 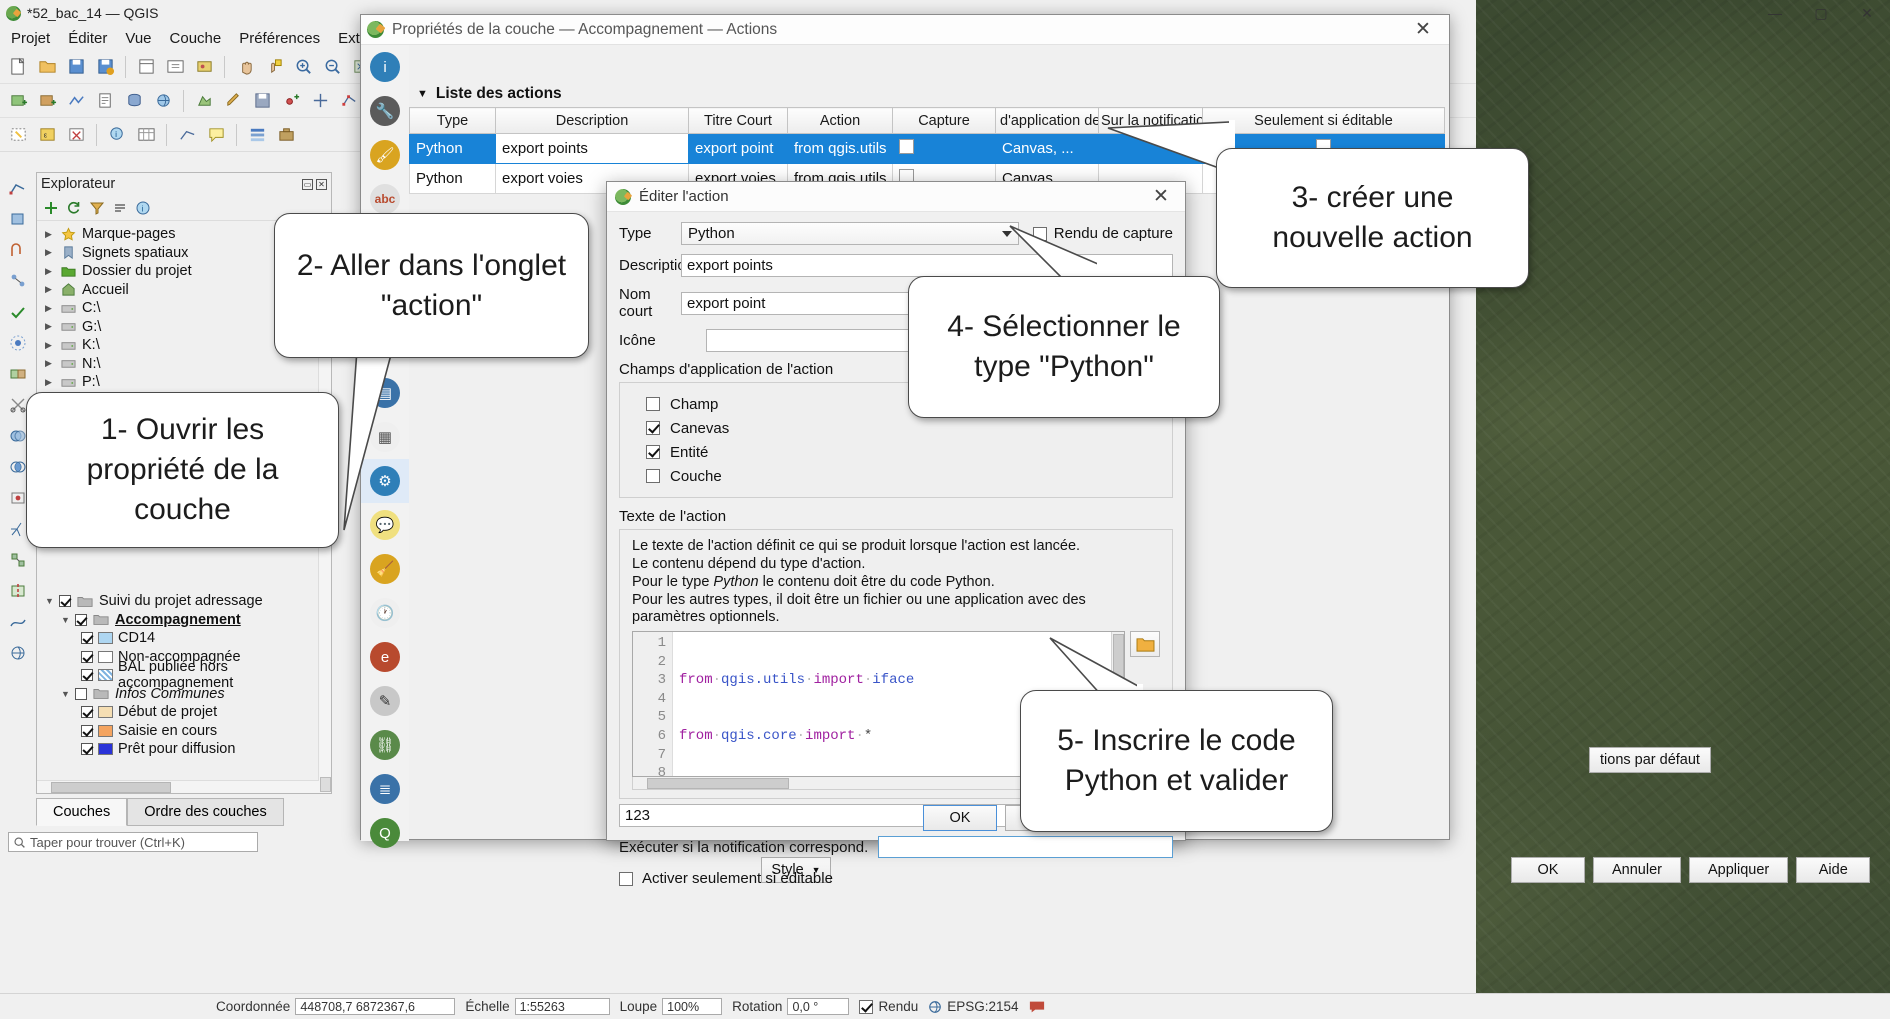 I want to click on deselect-icon, so click(x=76, y=135).